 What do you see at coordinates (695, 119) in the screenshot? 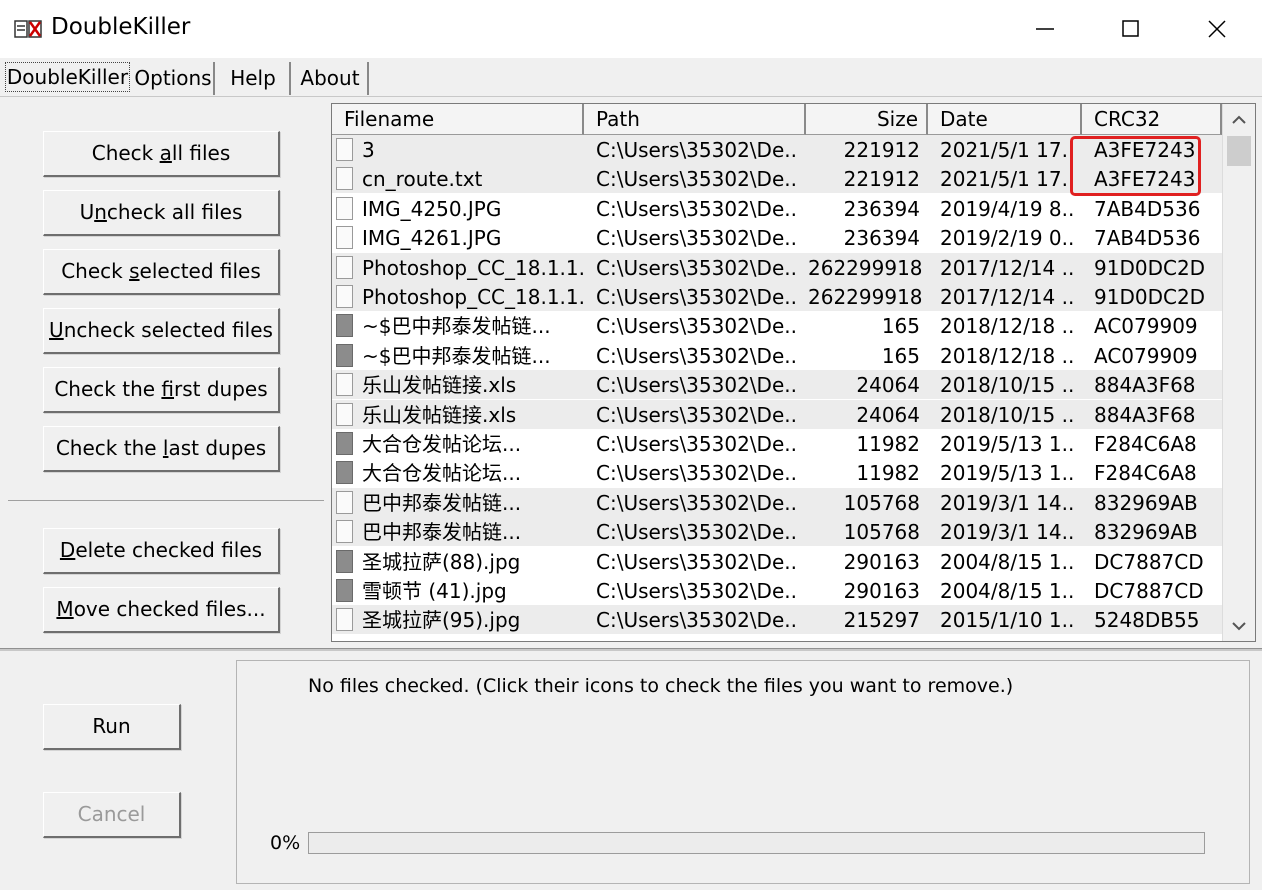
I see `column-header-path: Path` at bounding box center [695, 119].